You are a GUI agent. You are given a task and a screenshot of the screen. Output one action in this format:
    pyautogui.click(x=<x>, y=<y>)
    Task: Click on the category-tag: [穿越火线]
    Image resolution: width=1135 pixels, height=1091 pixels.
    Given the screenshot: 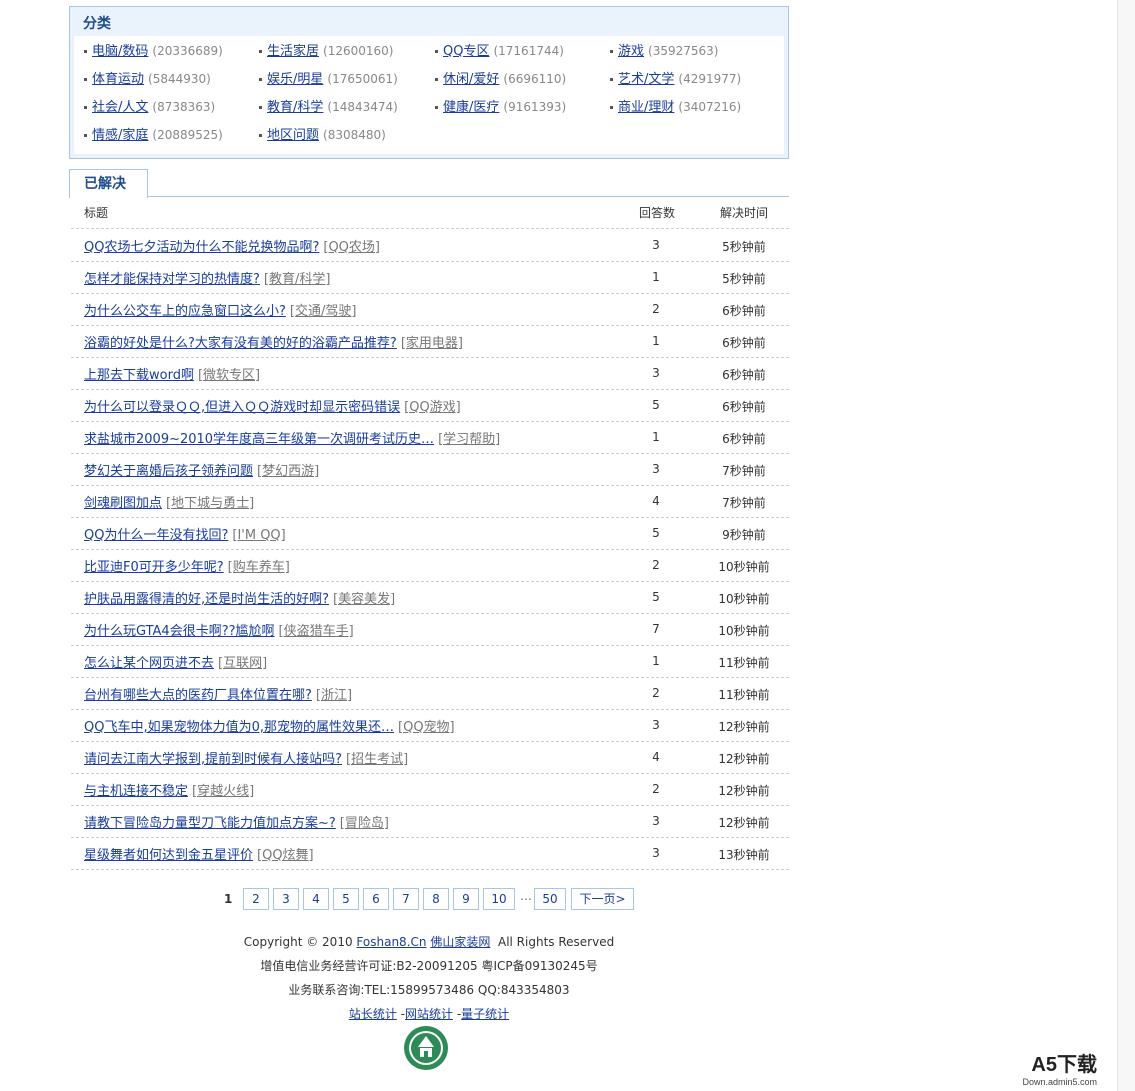 What is the action you would take?
    pyautogui.click(x=223, y=791)
    